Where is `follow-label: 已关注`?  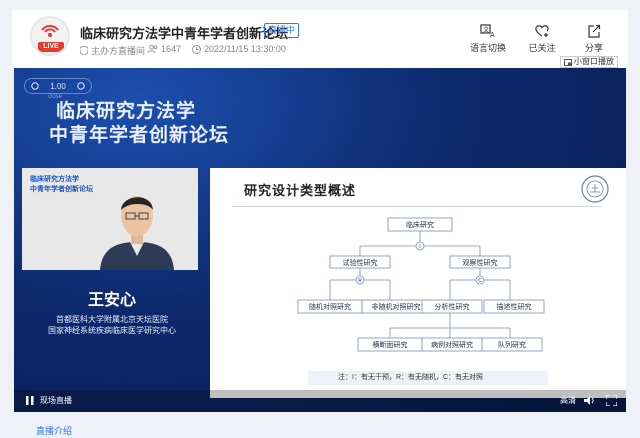 follow-label: 已关注 is located at coordinates (542, 48).